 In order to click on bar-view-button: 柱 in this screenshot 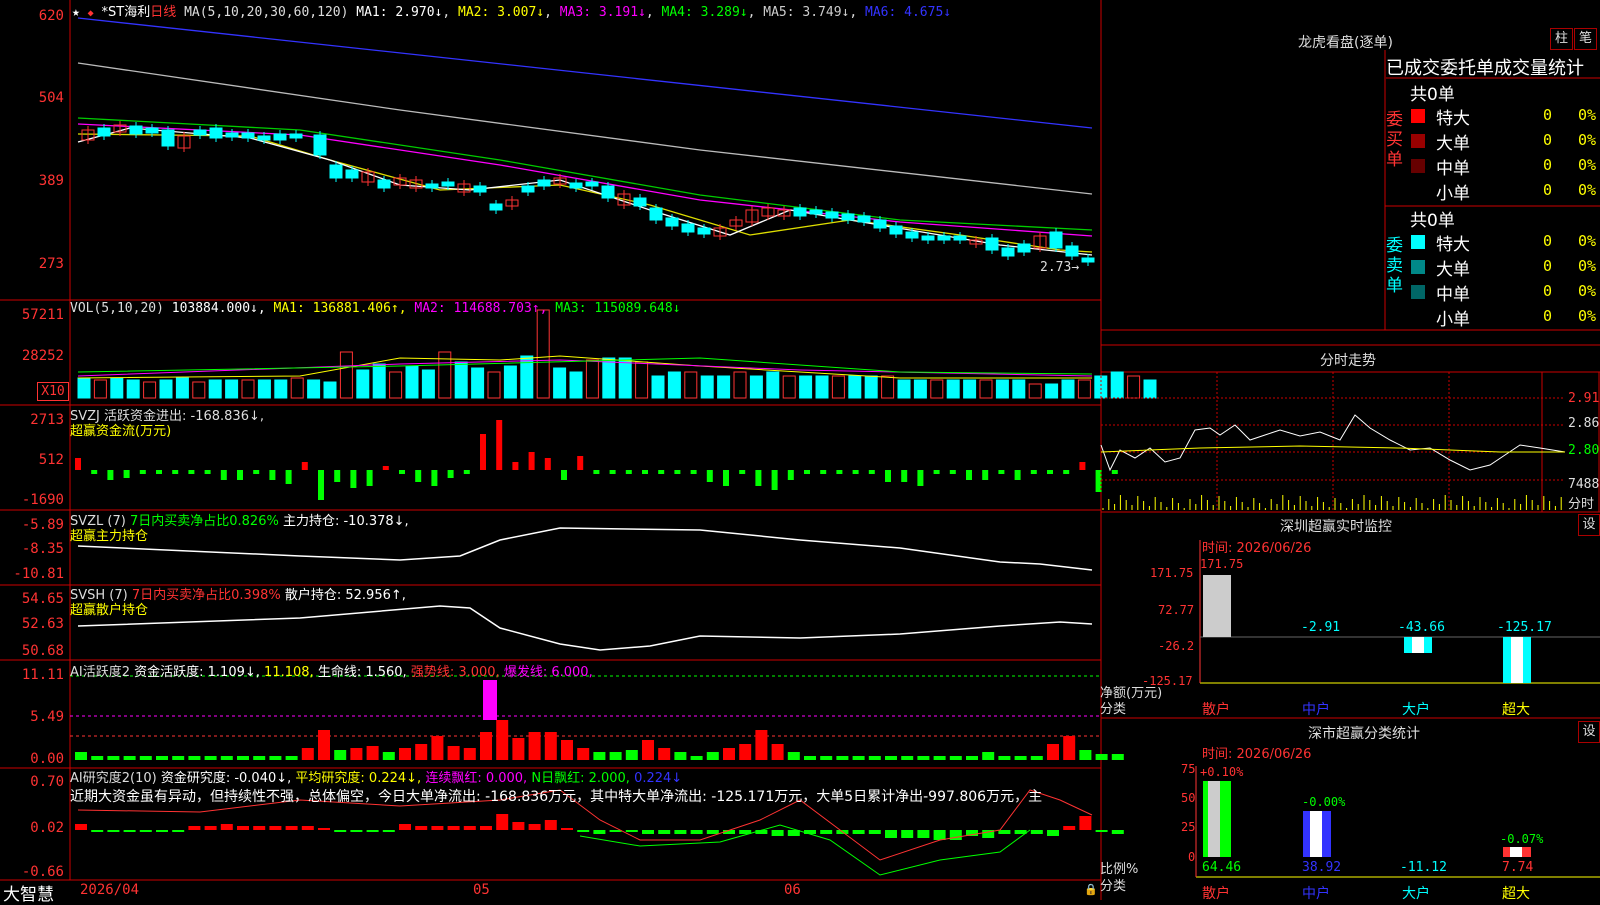, I will do `click(1561, 39)`.